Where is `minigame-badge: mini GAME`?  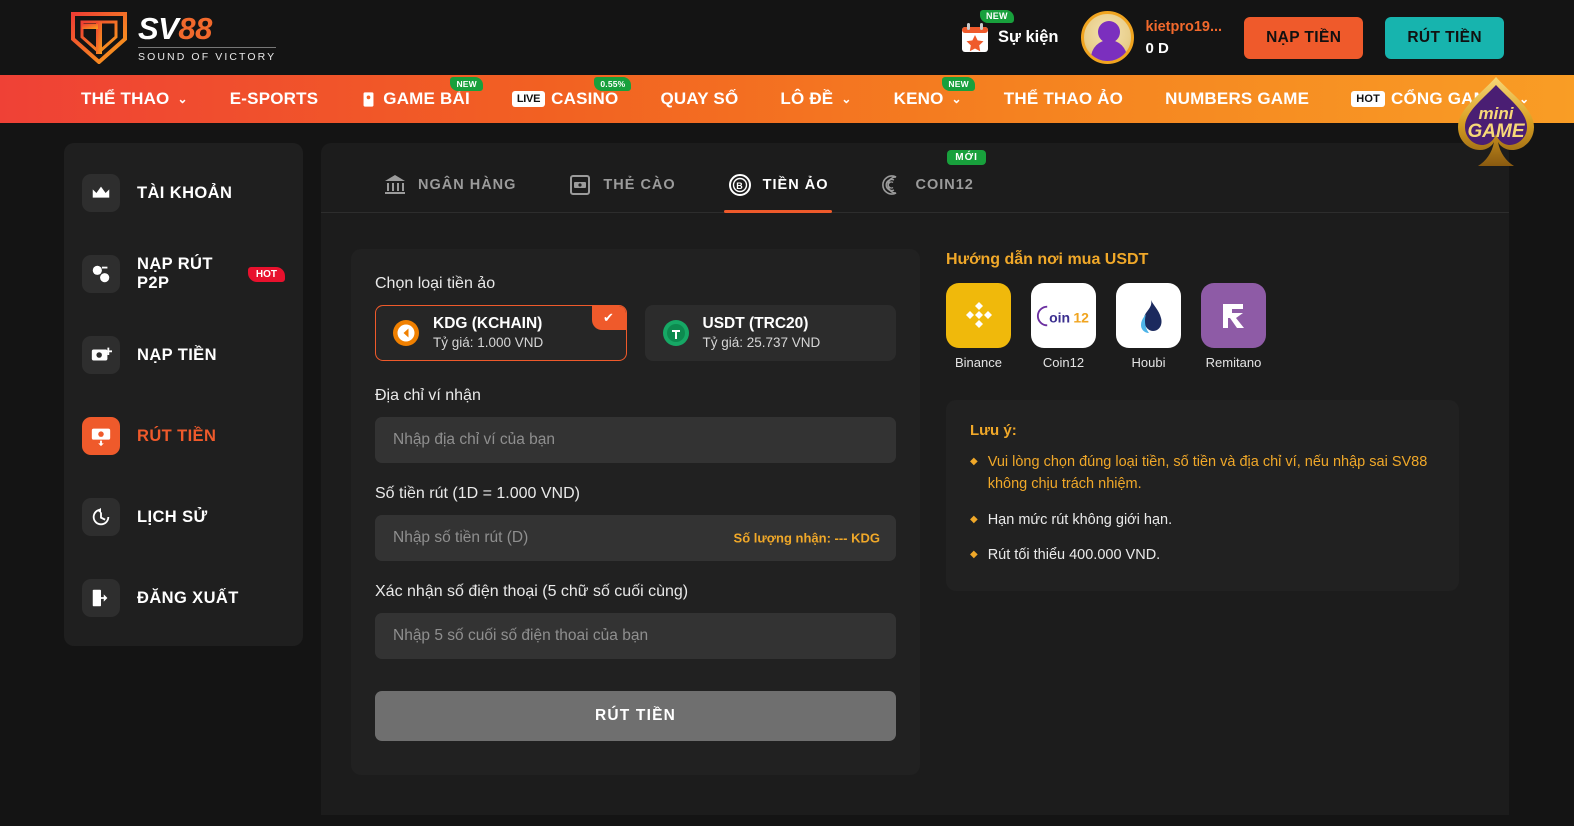 minigame-badge: mini GAME is located at coordinates (1496, 121).